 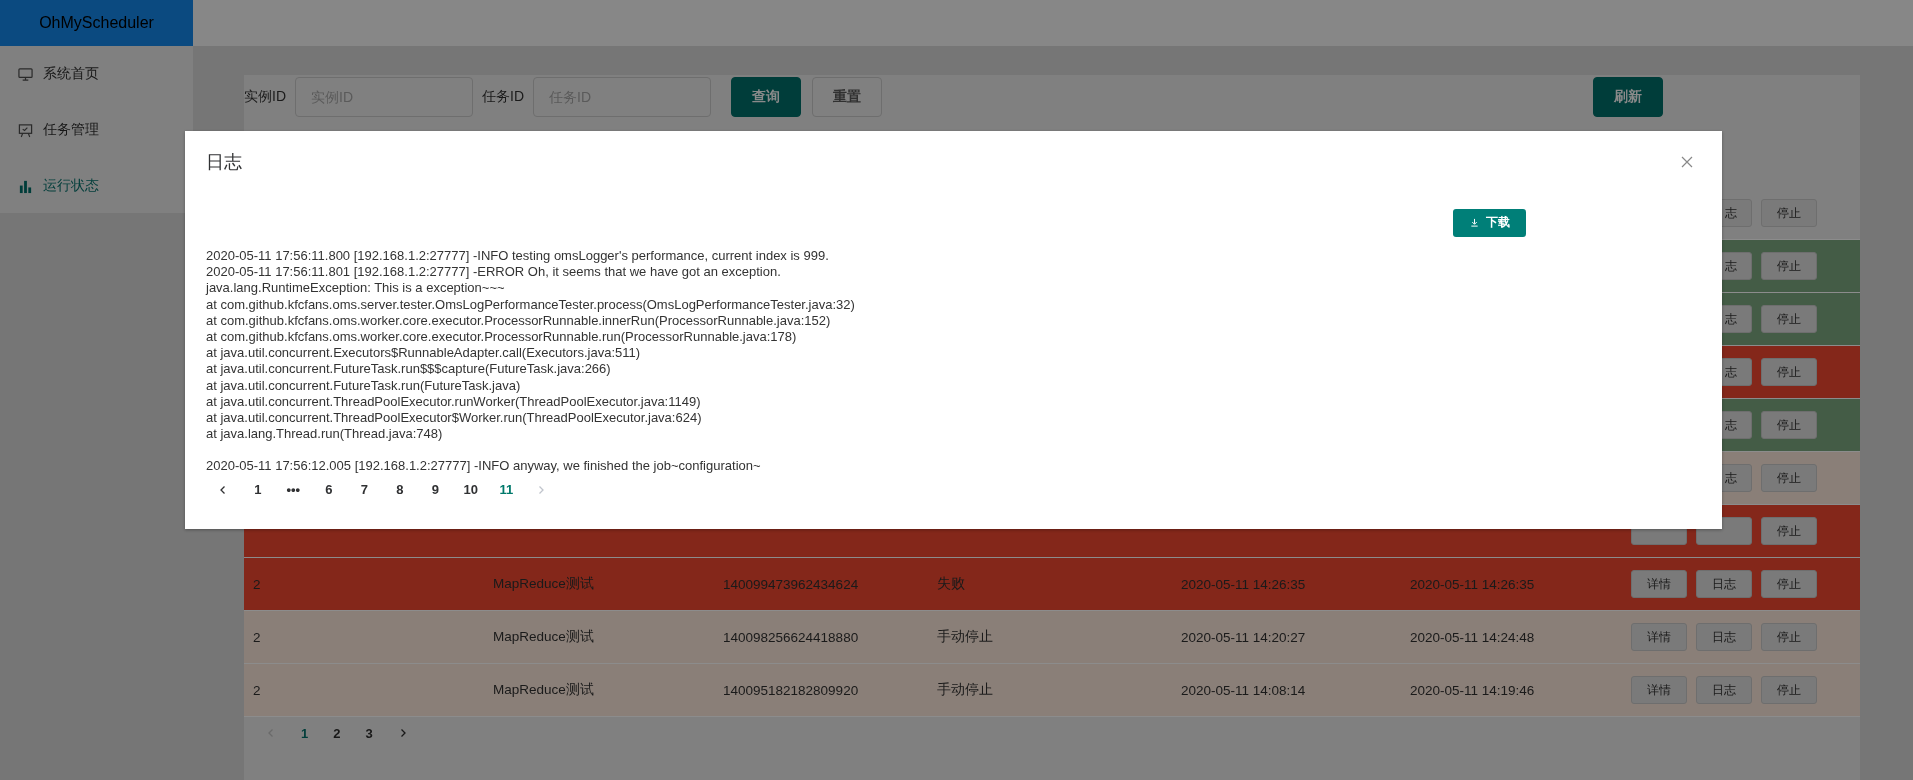 I want to click on page-number: 7, so click(x=364, y=490).